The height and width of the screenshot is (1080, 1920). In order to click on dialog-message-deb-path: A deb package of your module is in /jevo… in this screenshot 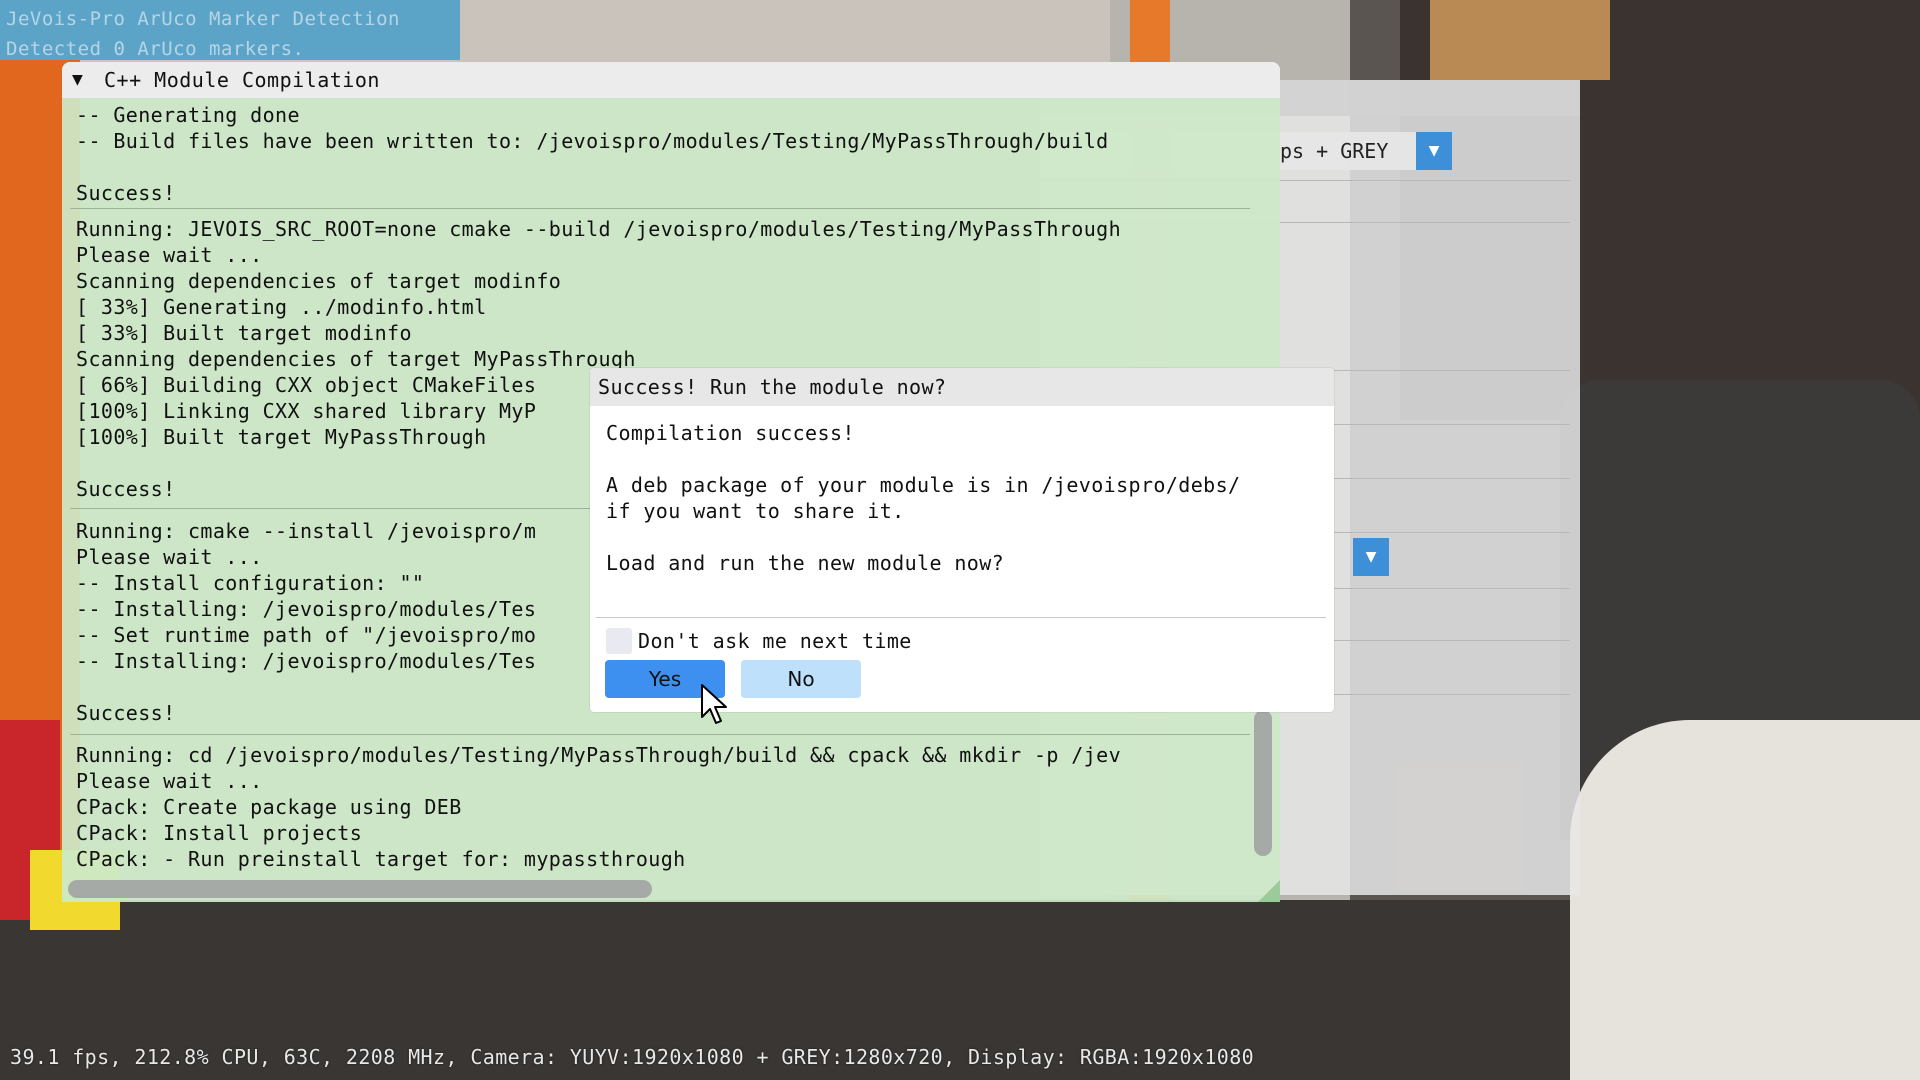, I will do `click(923, 485)`.